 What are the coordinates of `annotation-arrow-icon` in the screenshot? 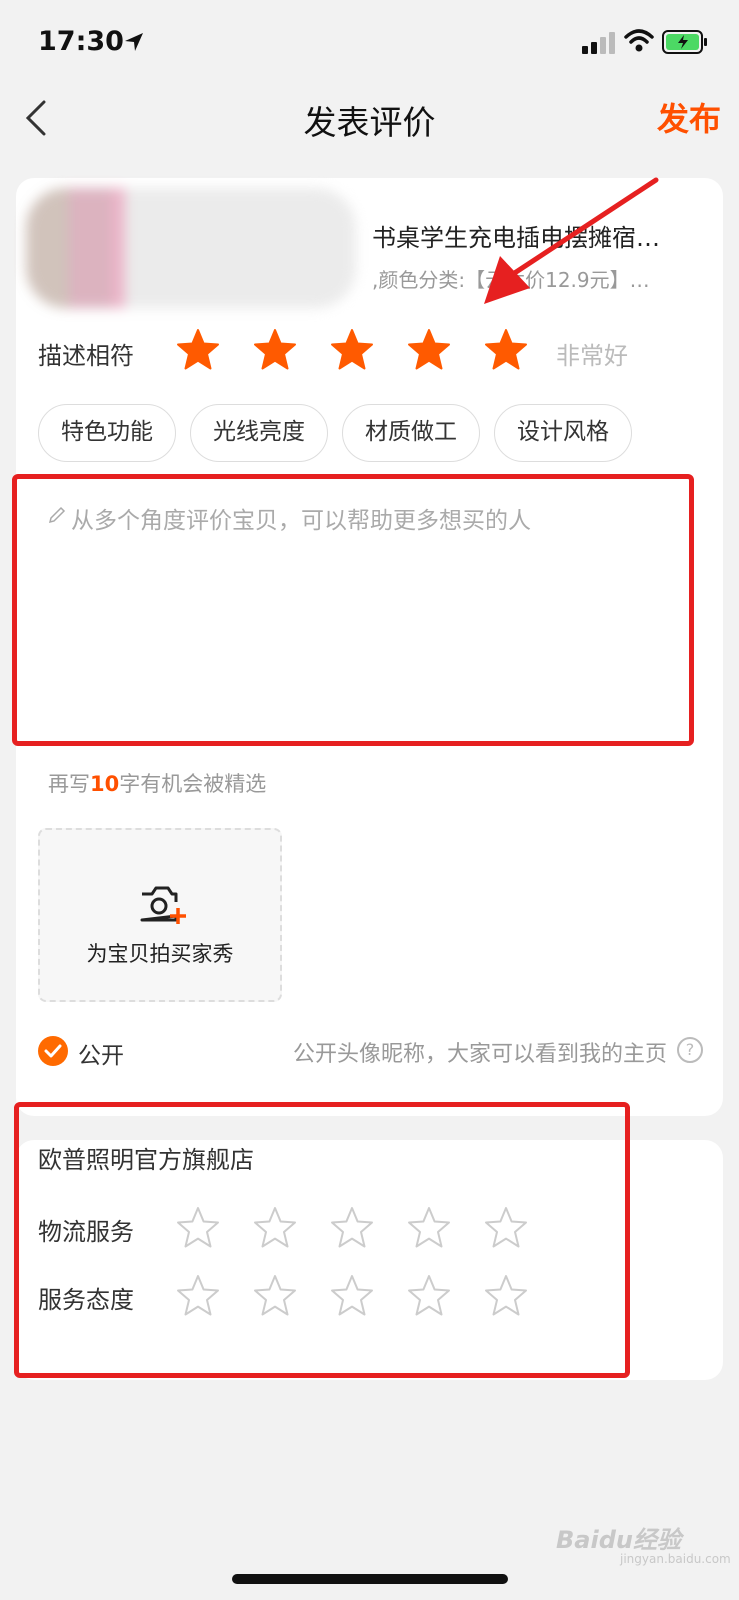 It's located at (571, 240).